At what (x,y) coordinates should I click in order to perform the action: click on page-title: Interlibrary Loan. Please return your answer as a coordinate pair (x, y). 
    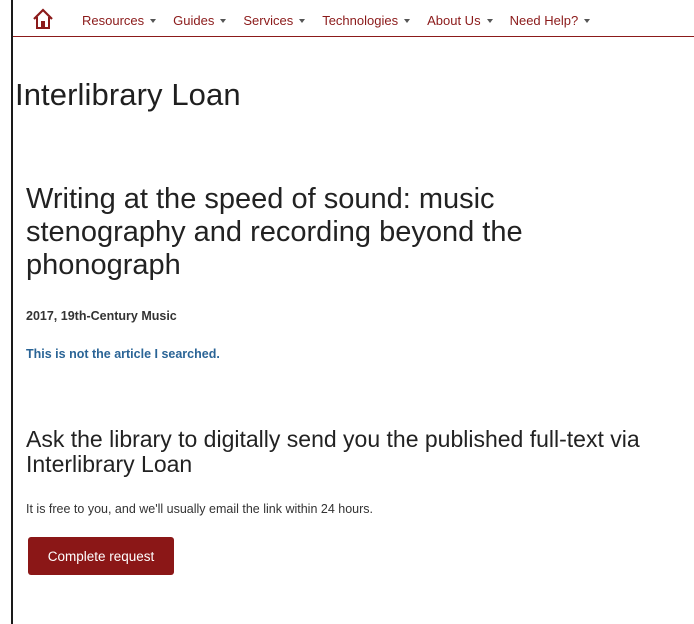
    Looking at the image, I should click on (128, 94).